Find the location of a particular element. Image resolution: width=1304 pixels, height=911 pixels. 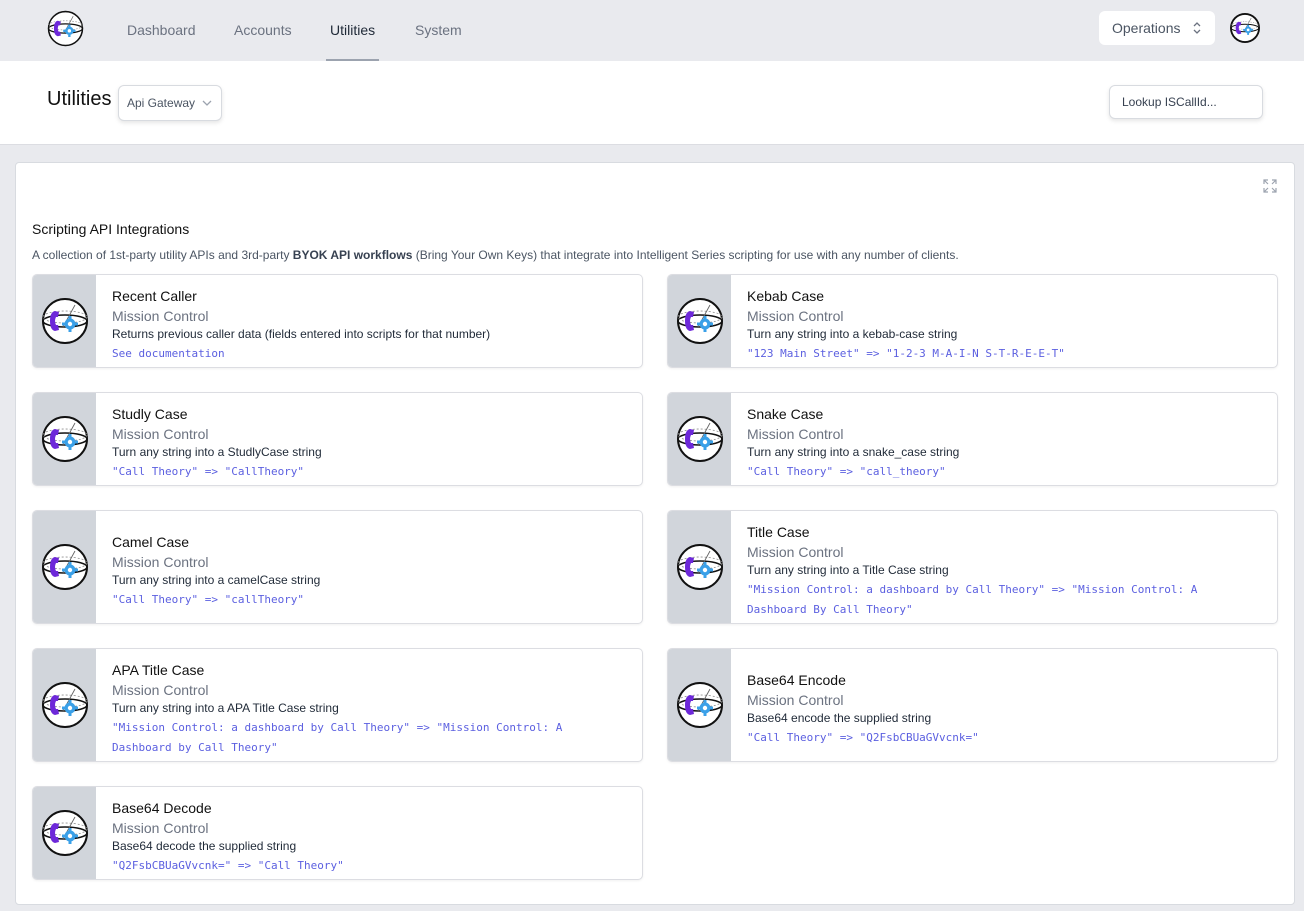

card-title: Studly Case is located at coordinates (150, 414).